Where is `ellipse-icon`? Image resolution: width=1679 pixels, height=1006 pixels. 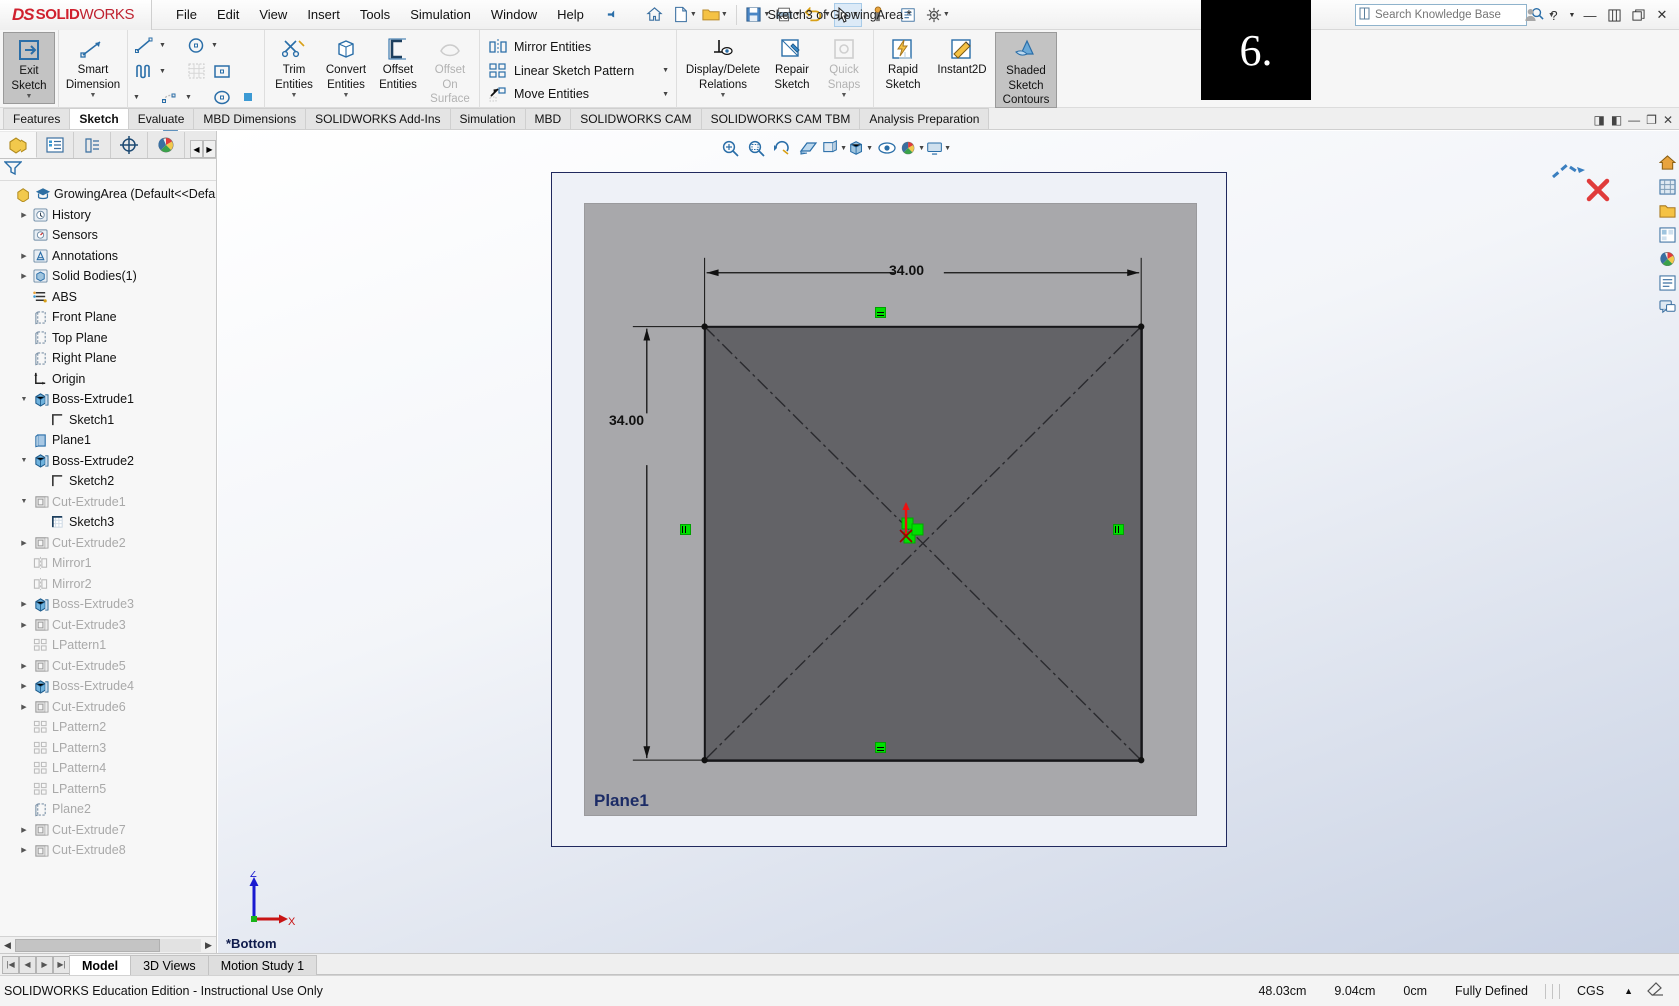 ellipse-icon is located at coordinates (222, 97).